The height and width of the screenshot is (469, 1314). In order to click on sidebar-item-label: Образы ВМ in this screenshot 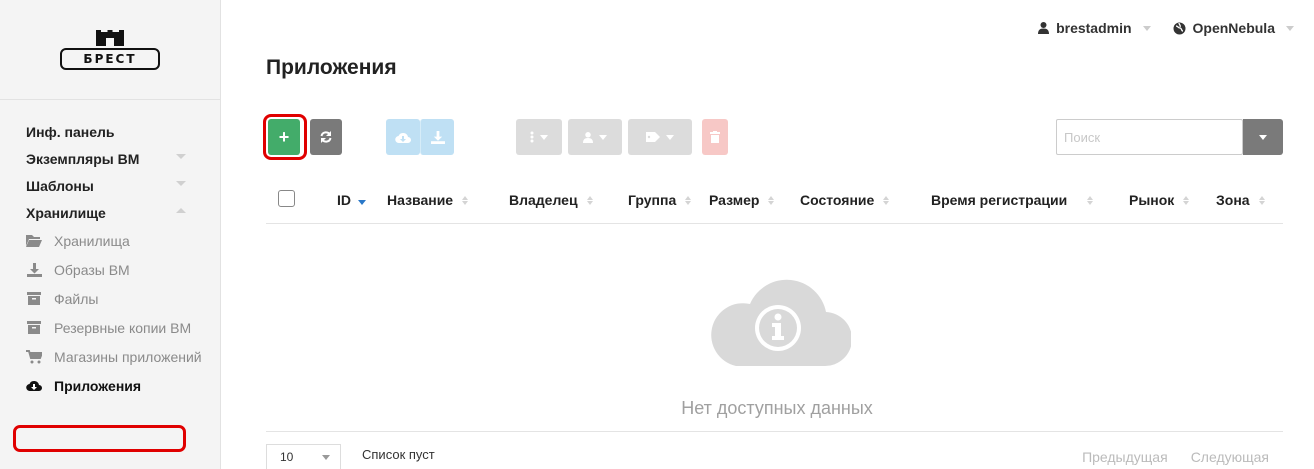, I will do `click(92, 269)`.